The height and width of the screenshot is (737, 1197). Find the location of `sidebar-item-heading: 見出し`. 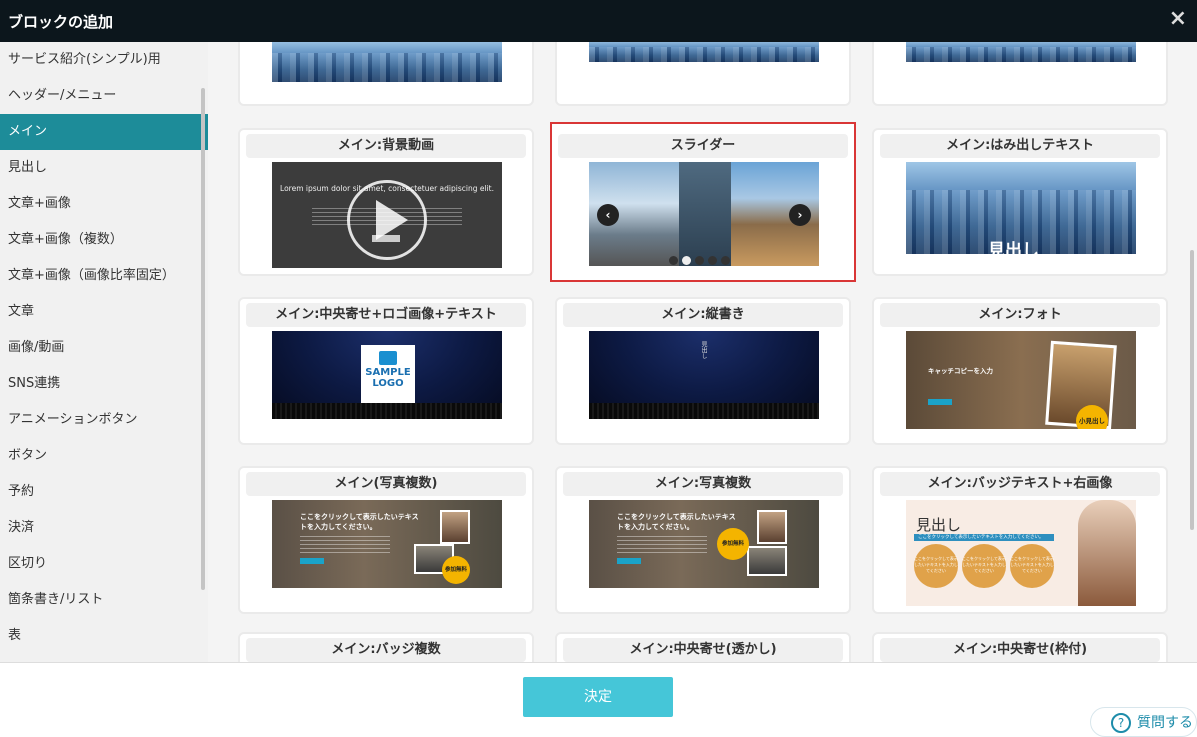

sidebar-item-heading: 見出し is located at coordinates (104, 168).